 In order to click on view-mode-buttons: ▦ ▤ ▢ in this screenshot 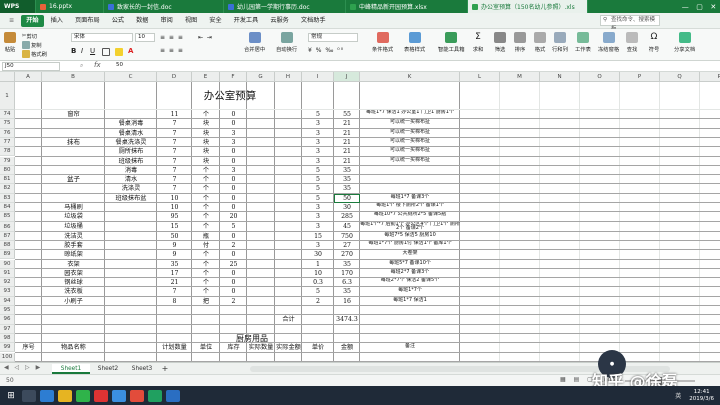, I will do `click(578, 379)`.